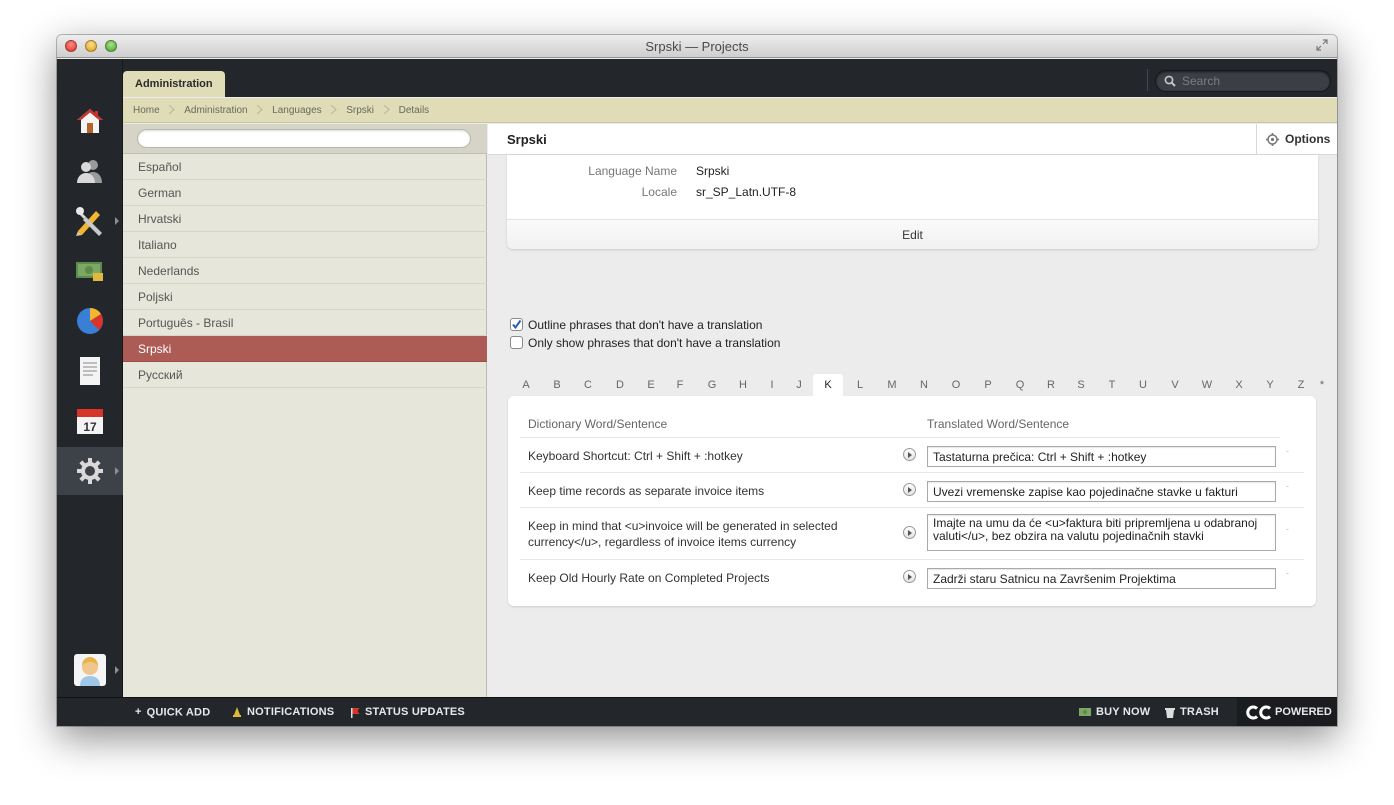 The height and width of the screenshot is (805, 1394). I want to click on outline-missing-checkbox, so click(516, 324).